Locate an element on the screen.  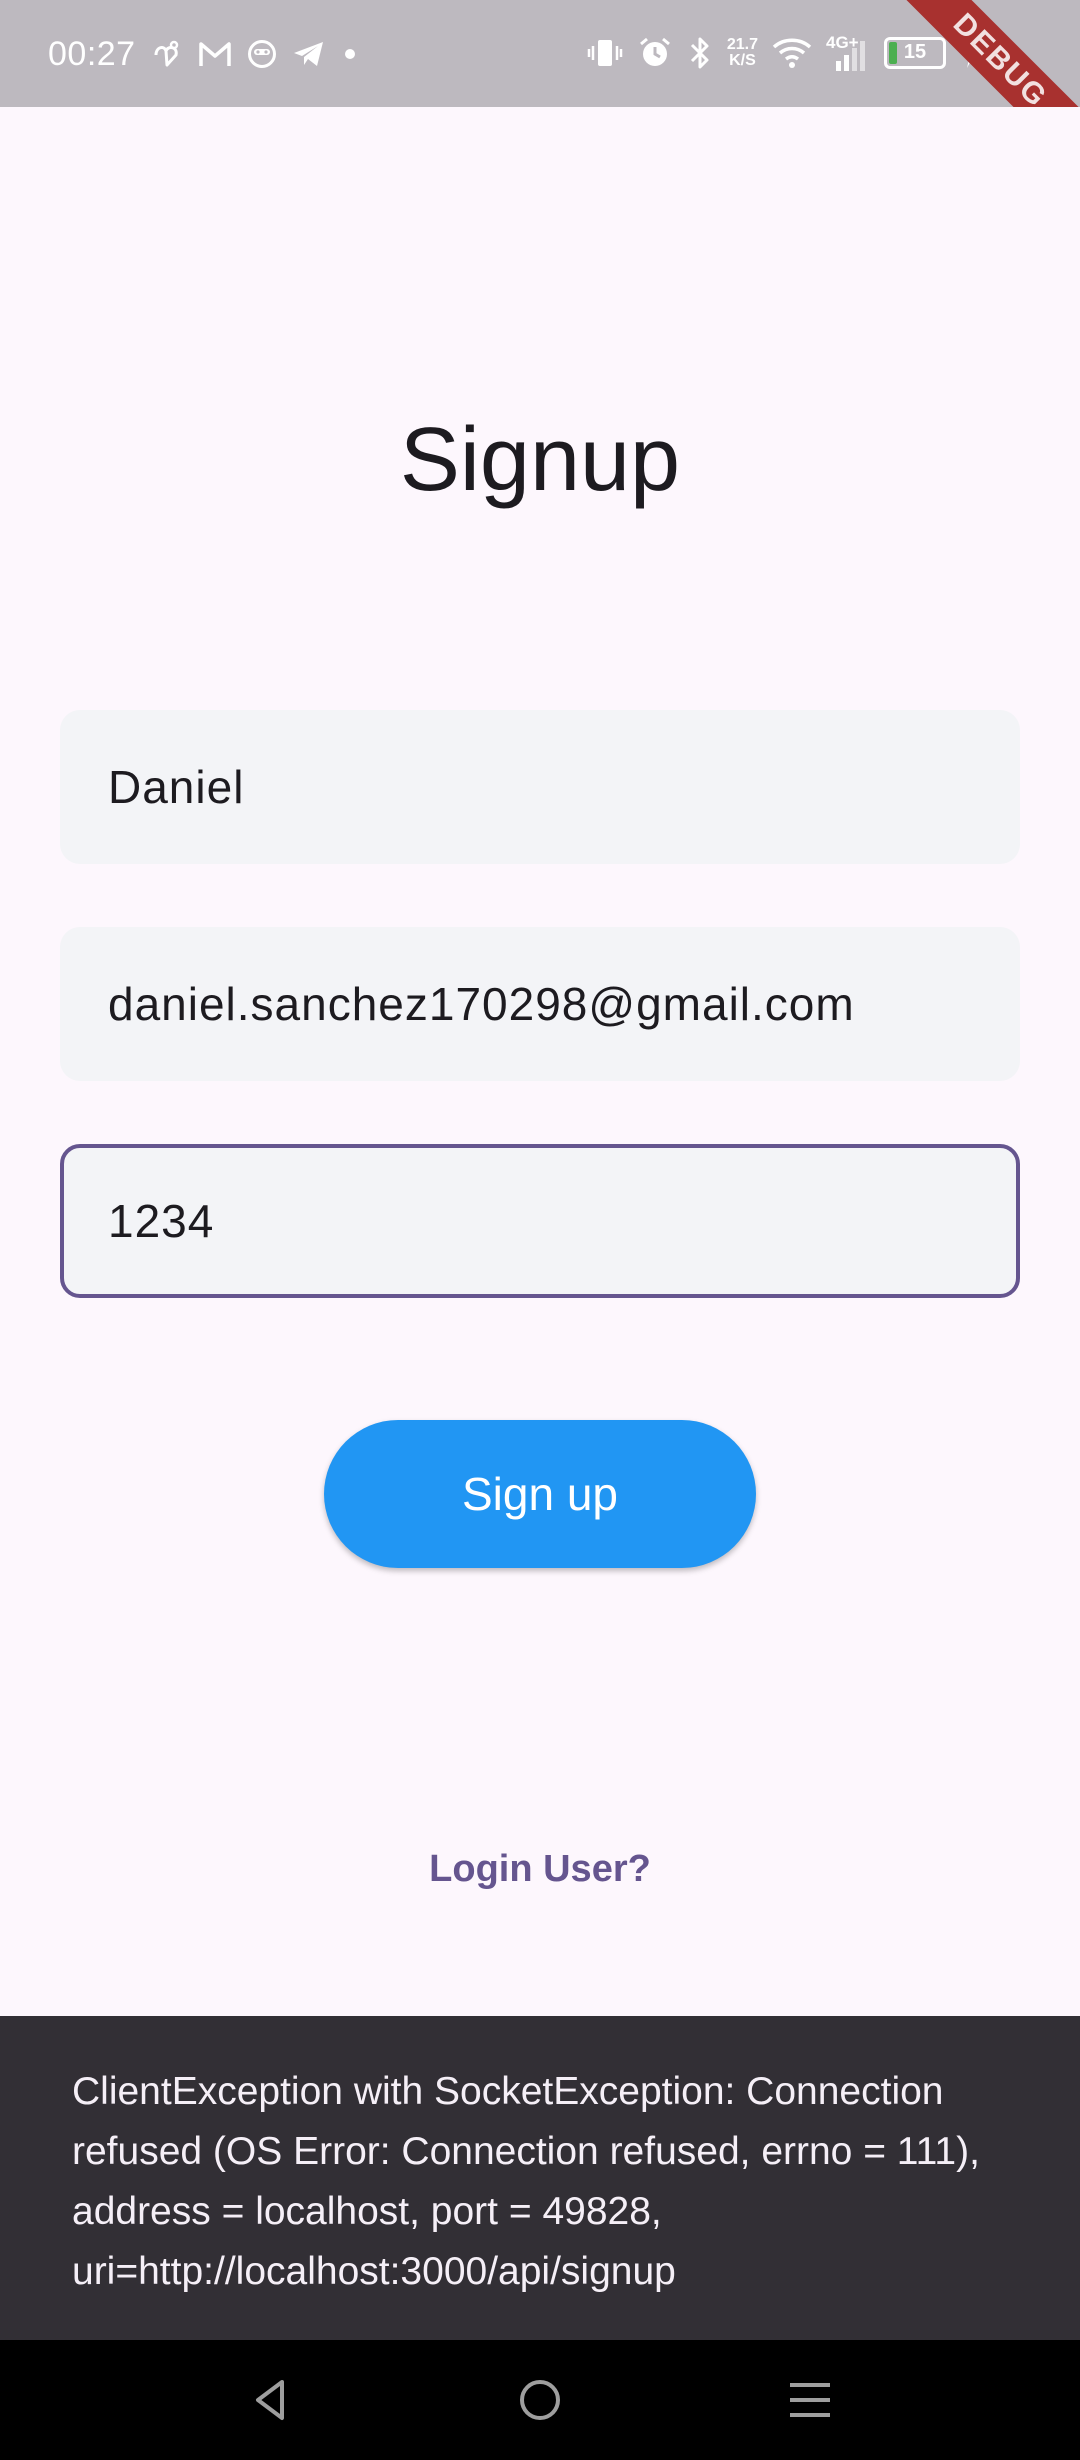
email-input is located at coordinates (540, 1004).